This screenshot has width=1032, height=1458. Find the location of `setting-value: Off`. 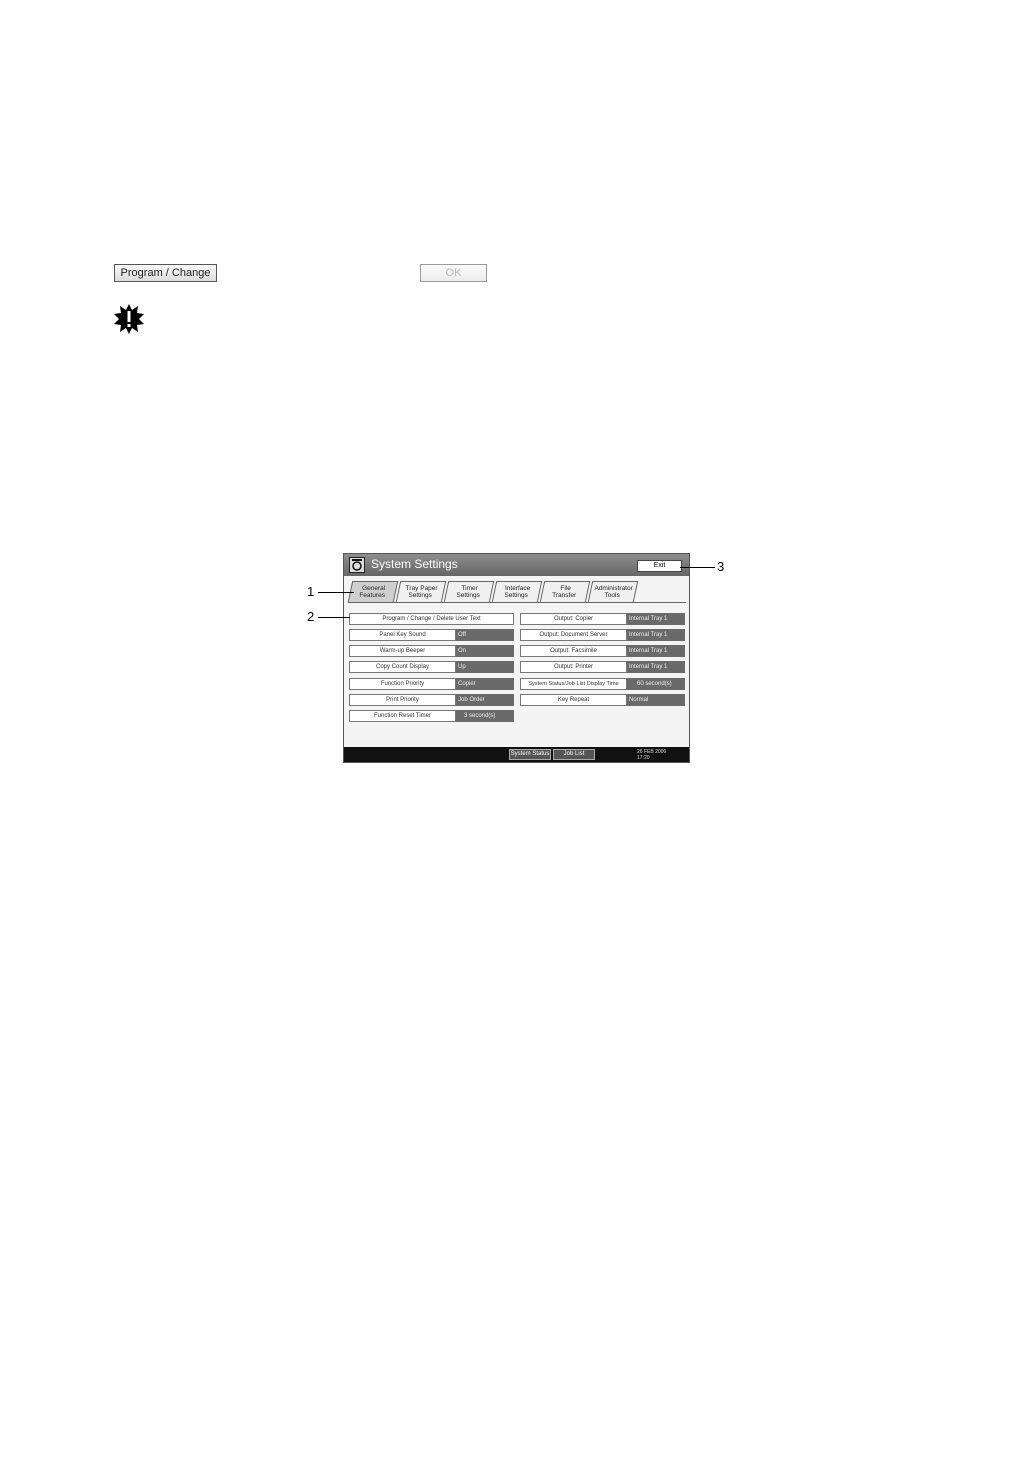

setting-value: Off is located at coordinates (485, 635).